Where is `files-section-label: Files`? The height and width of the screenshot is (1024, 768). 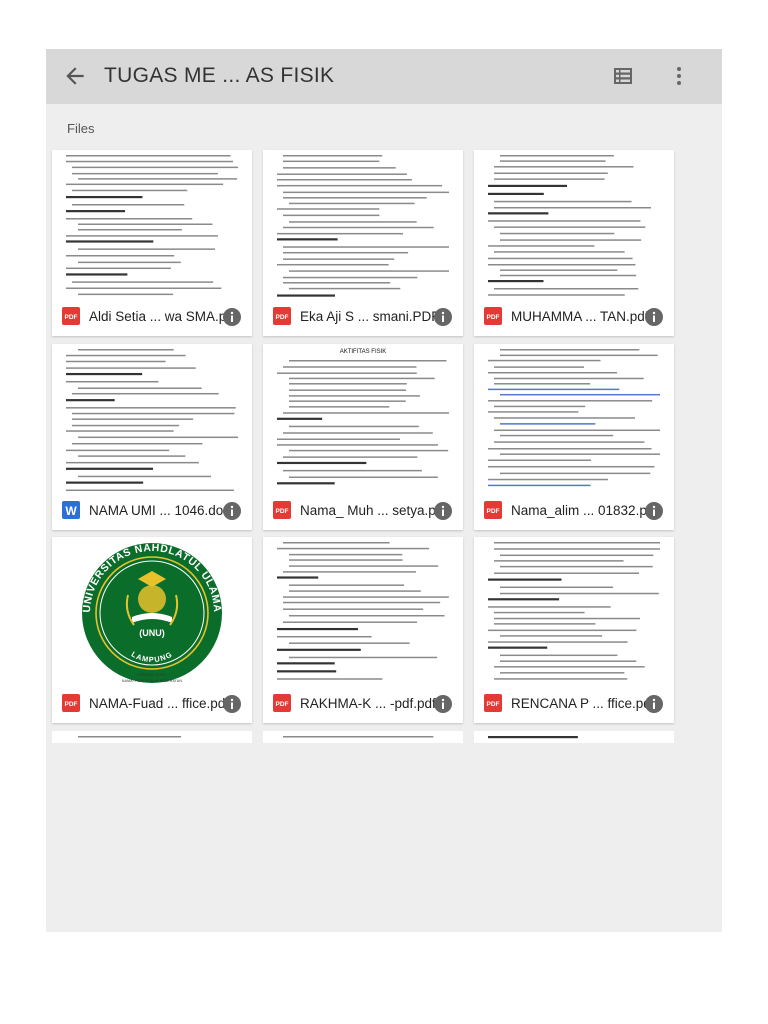
files-section-label: Files is located at coordinates (81, 128).